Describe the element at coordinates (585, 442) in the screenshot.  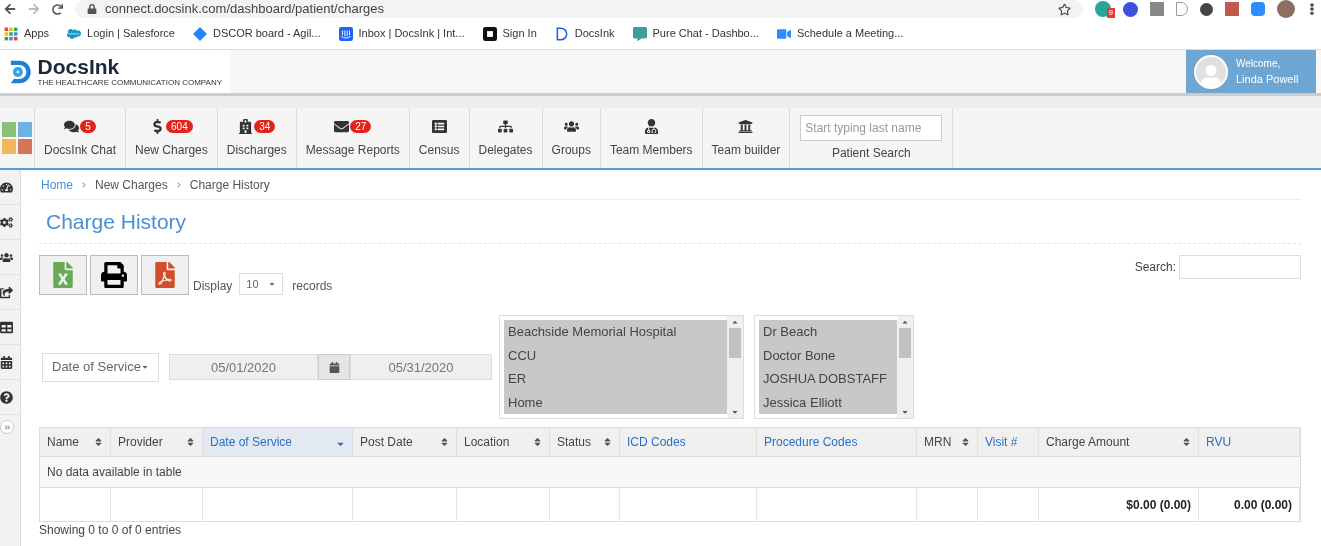
I see `column-header: Status` at that location.